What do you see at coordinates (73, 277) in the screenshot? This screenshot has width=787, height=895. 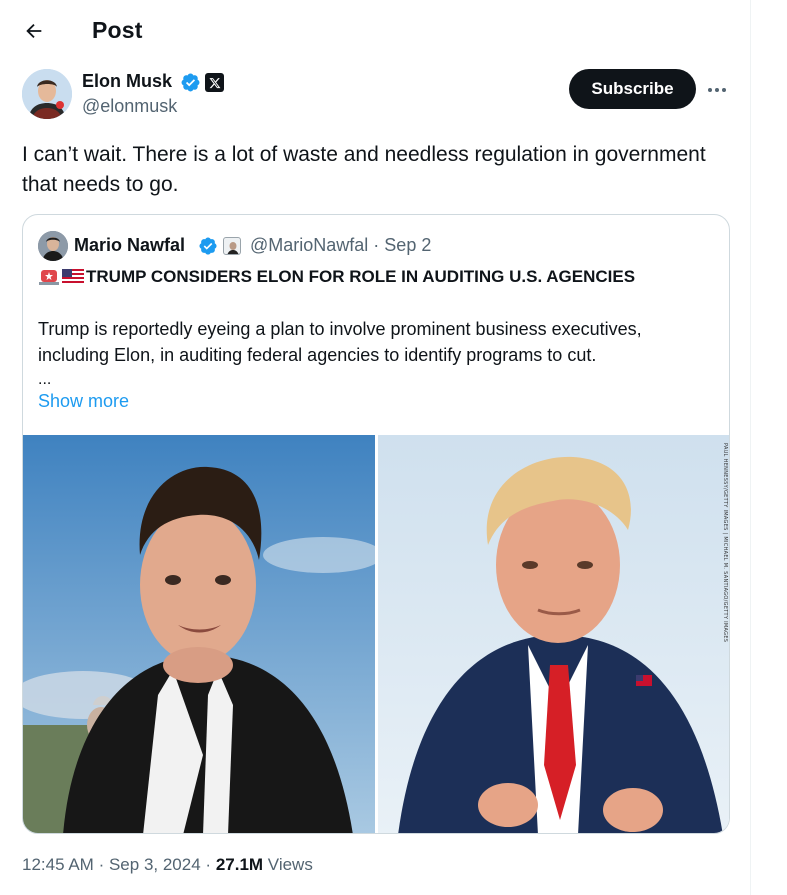 I see `us-flag-icon` at bounding box center [73, 277].